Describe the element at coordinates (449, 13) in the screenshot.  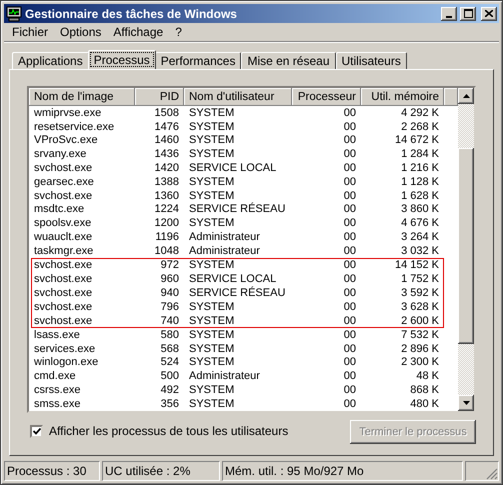
I see `minimize-button` at that location.